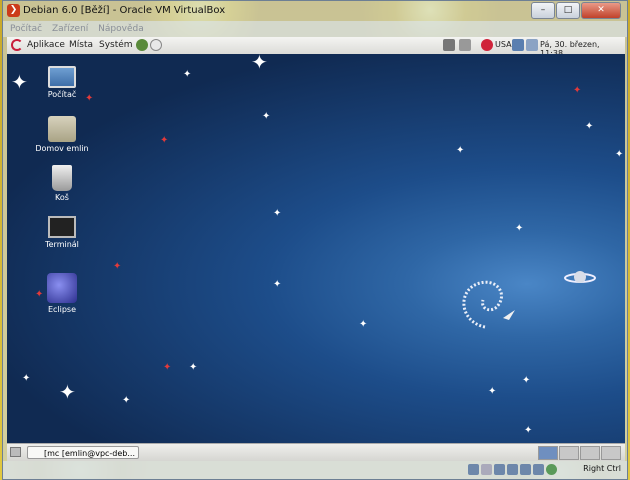 Image resolution: width=630 pixels, height=480 pixels. I want to click on display-icon, so click(518, 45).